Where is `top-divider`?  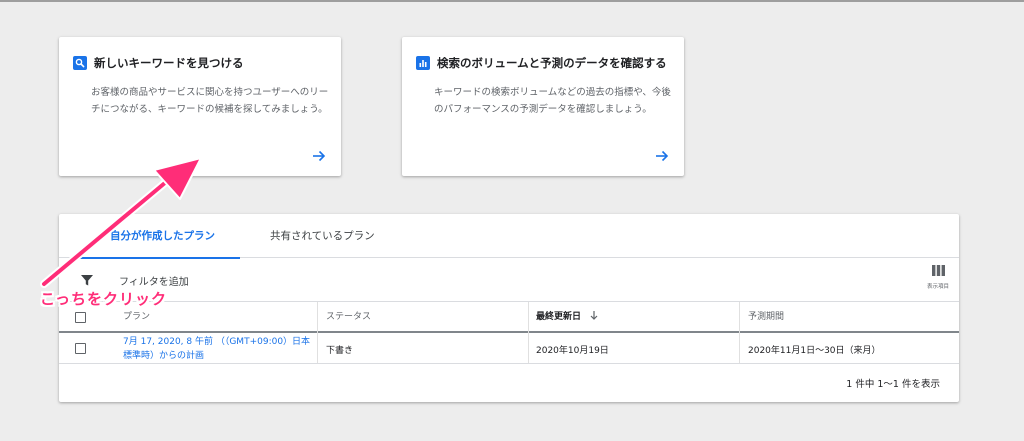
top-divider is located at coordinates (512, 1).